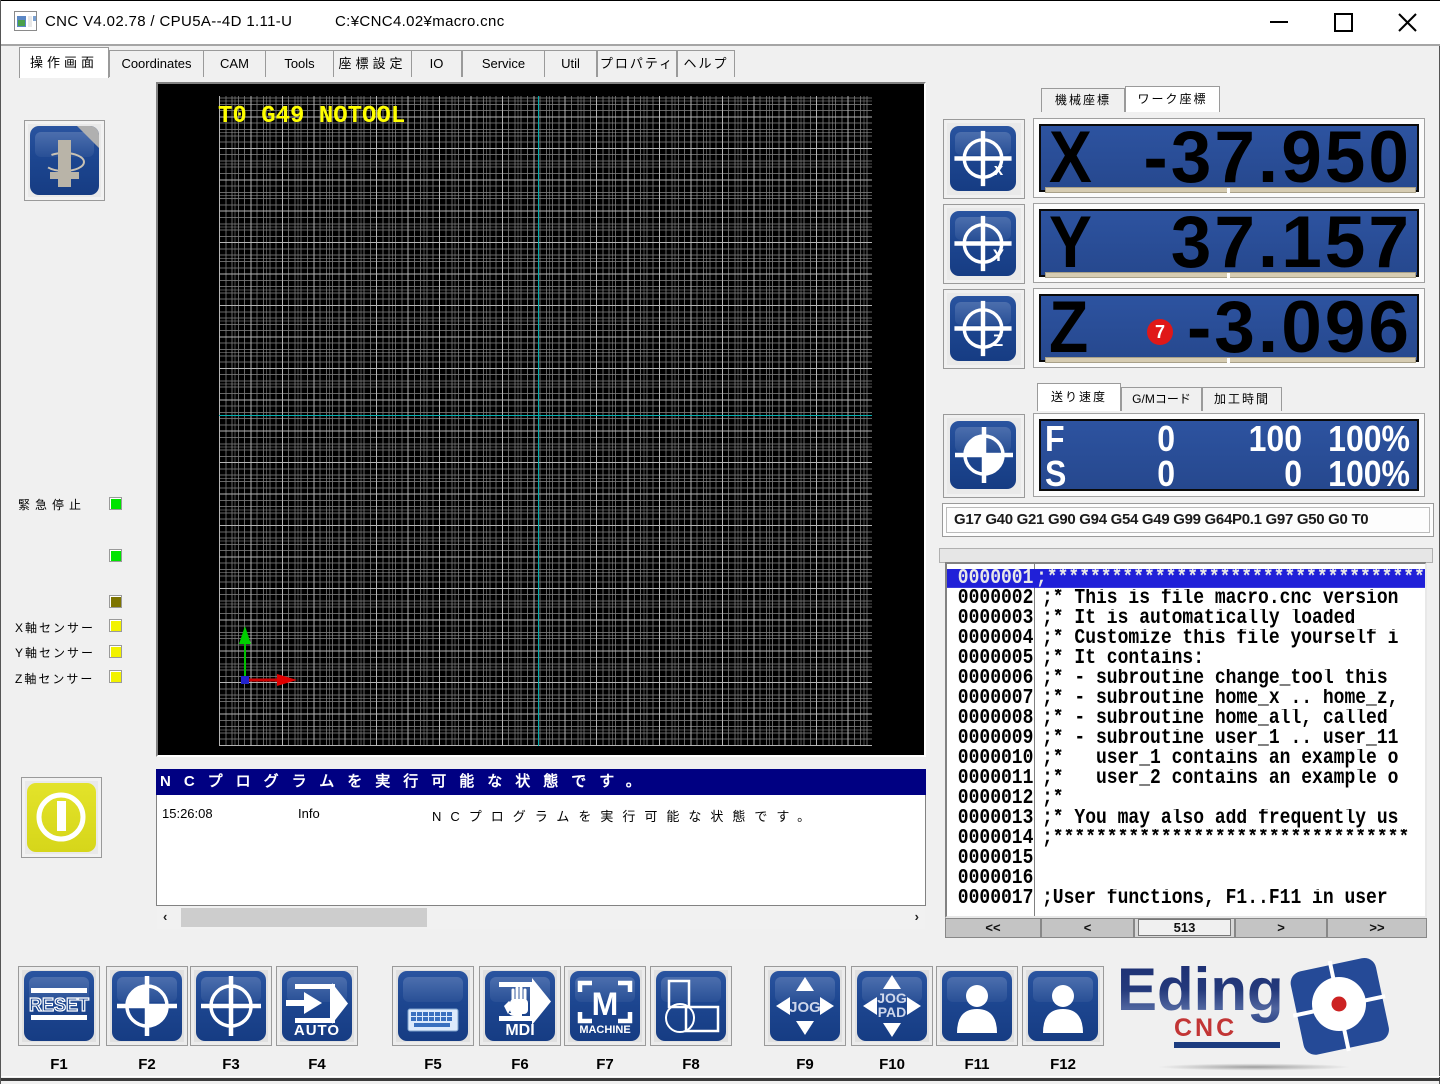  I want to click on svg-text: AUTO, so click(317, 1030).